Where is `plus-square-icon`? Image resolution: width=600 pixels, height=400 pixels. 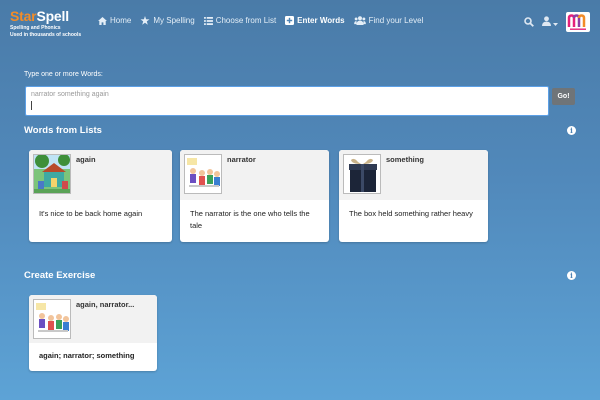 plus-square-icon is located at coordinates (290, 20).